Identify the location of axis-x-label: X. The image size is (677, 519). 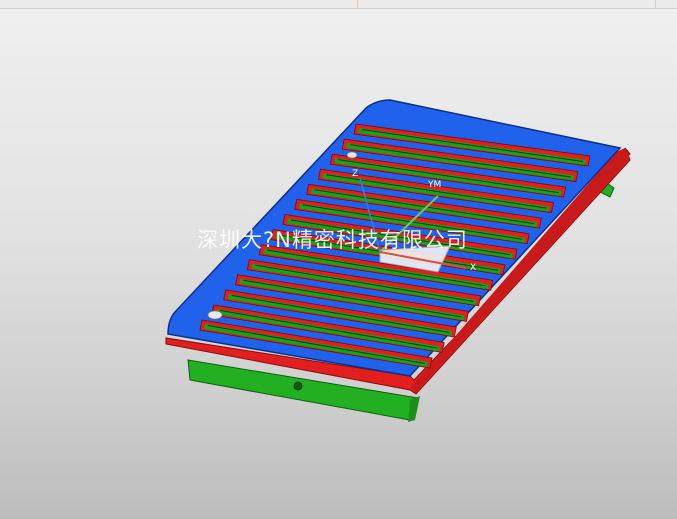
(473, 268).